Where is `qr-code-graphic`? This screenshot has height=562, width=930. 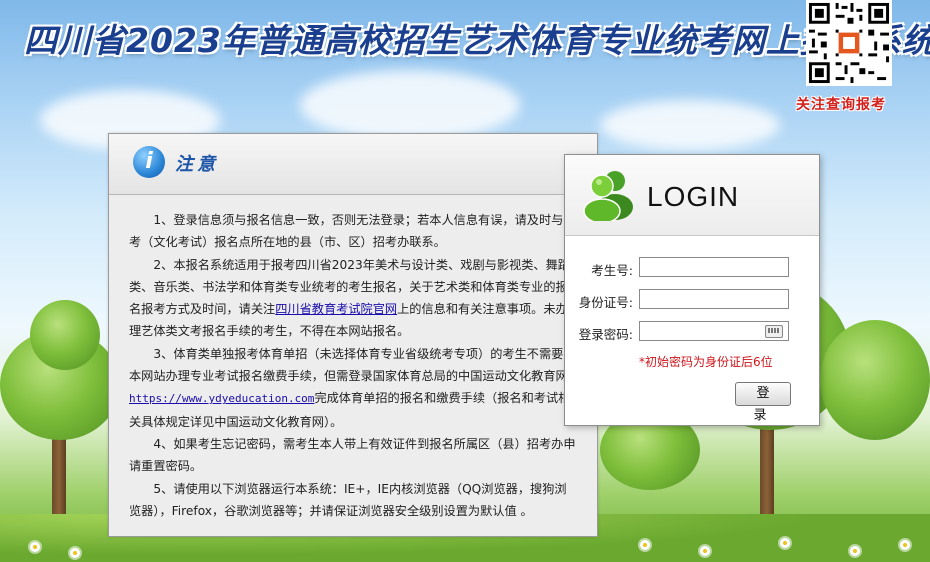
qr-code-graphic is located at coordinates (849, 43).